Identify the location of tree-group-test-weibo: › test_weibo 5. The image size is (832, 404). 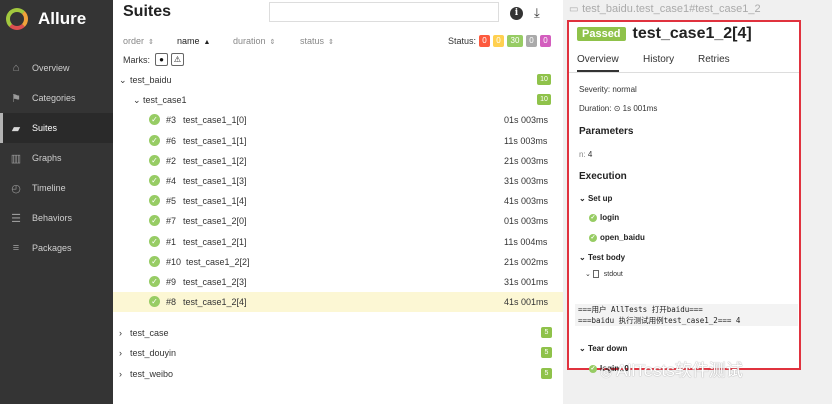
(338, 374).